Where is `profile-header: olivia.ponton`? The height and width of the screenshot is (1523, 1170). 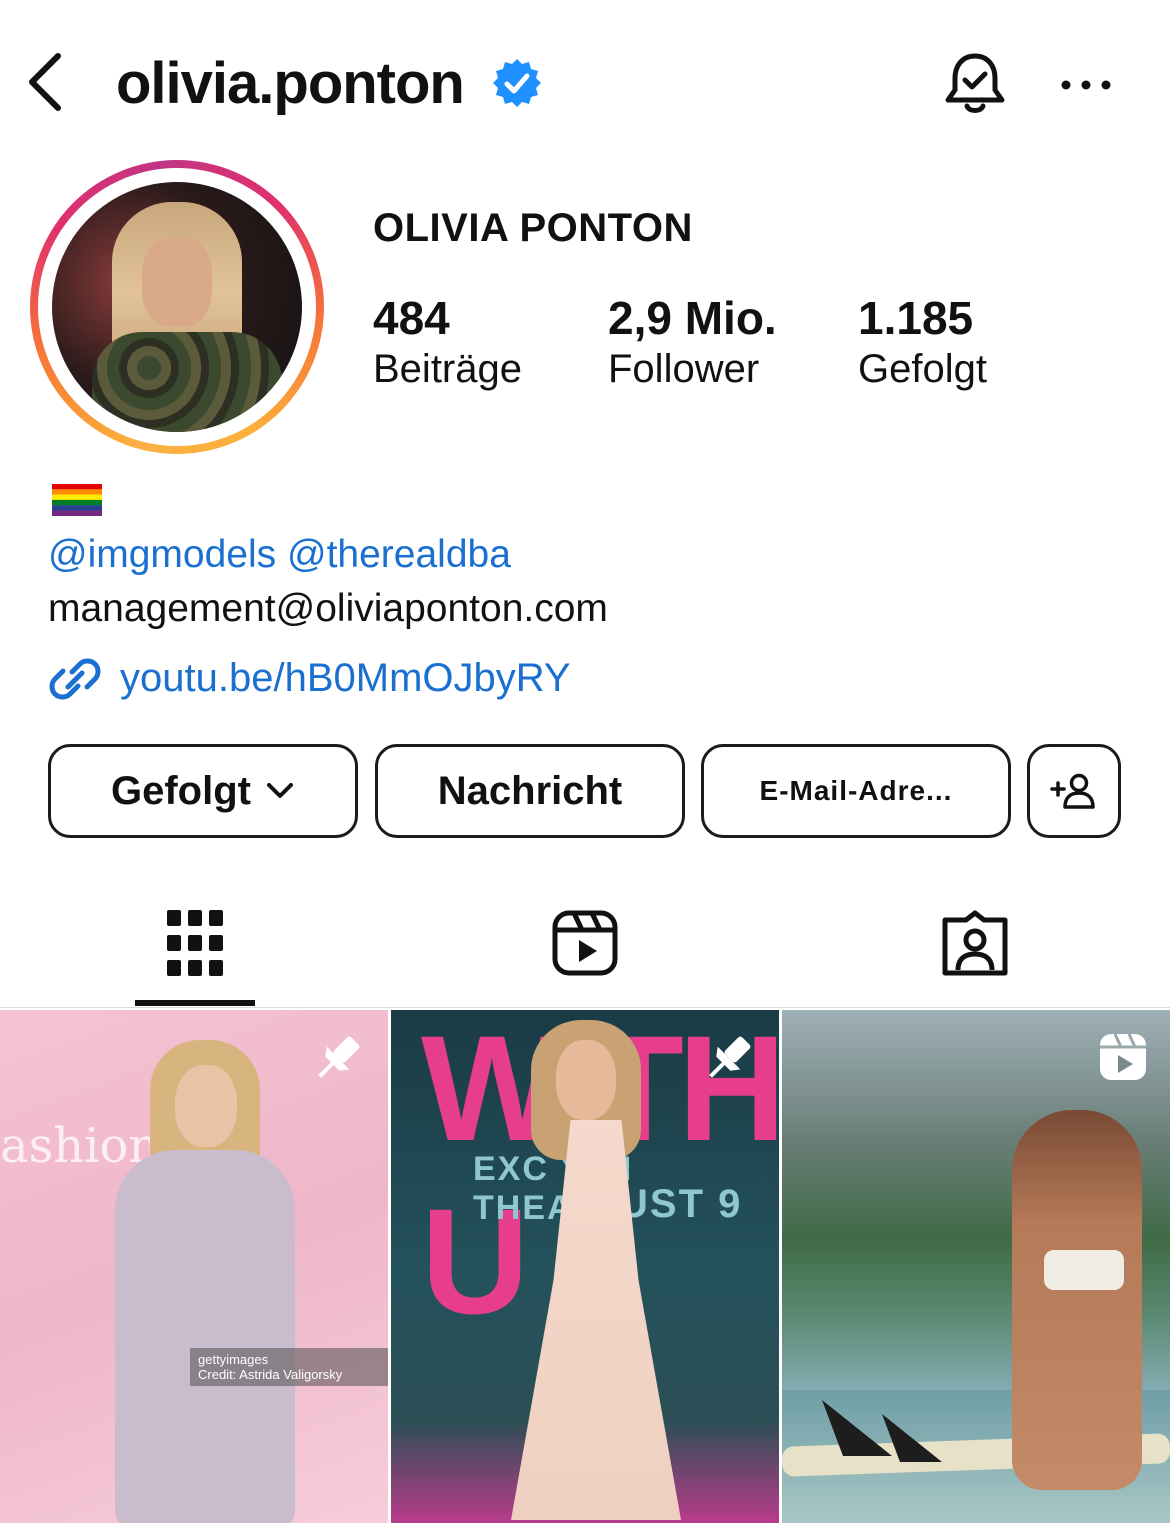 profile-header: olivia.ponton is located at coordinates (585, 85).